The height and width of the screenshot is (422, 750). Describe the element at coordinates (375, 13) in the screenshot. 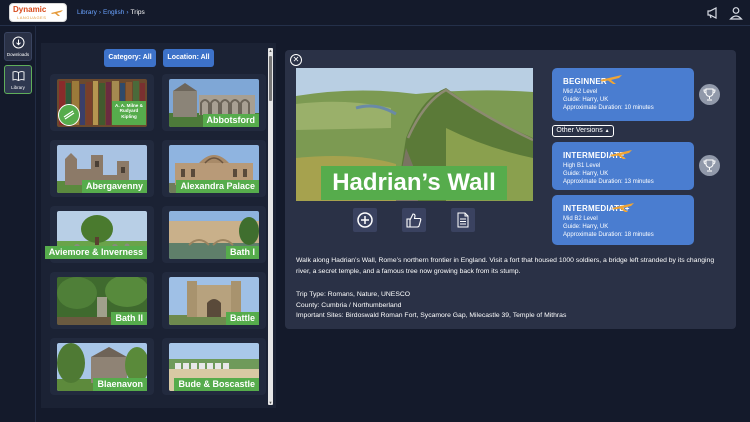

I see `top-bar: Dynamic LANGUAGES Library › English › Trips` at that location.